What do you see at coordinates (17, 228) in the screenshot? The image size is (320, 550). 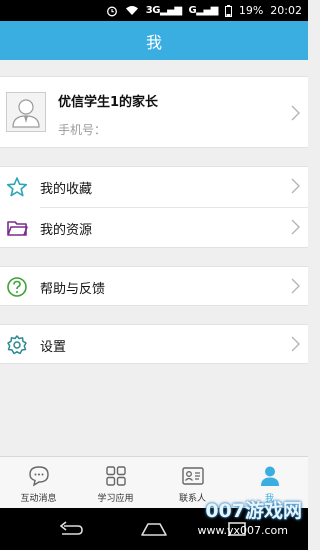 I see `folder-icon` at bounding box center [17, 228].